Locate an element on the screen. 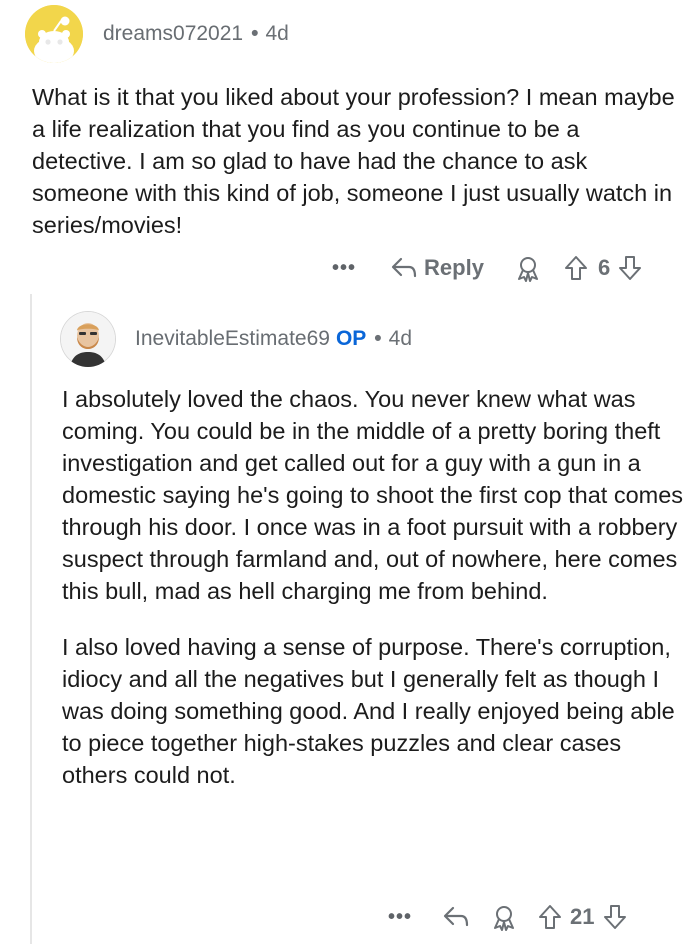 The height and width of the screenshot is (944, 700). reply-avatar-icon is located at coordinates (88, 339).